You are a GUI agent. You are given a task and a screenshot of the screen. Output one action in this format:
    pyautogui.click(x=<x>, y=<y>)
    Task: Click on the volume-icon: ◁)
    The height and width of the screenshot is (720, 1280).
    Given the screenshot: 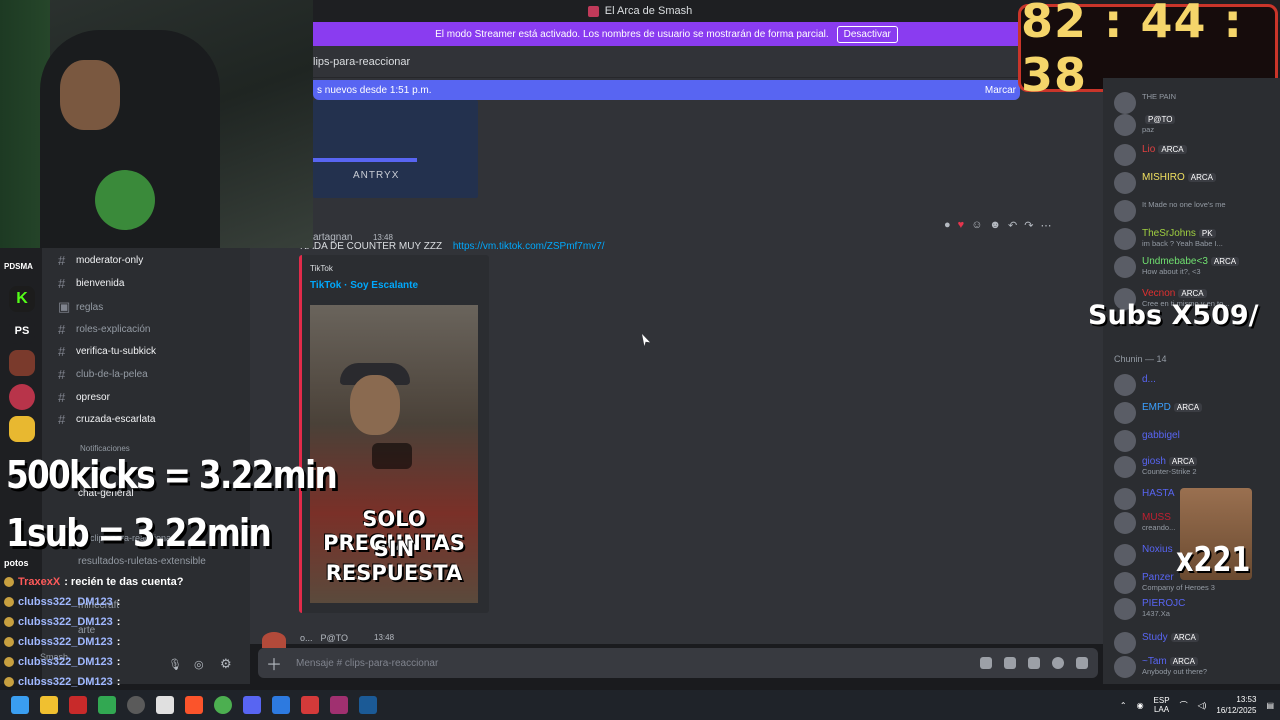 What is the action you would take?
    pyautogui.click(x=1202, y=705)
    